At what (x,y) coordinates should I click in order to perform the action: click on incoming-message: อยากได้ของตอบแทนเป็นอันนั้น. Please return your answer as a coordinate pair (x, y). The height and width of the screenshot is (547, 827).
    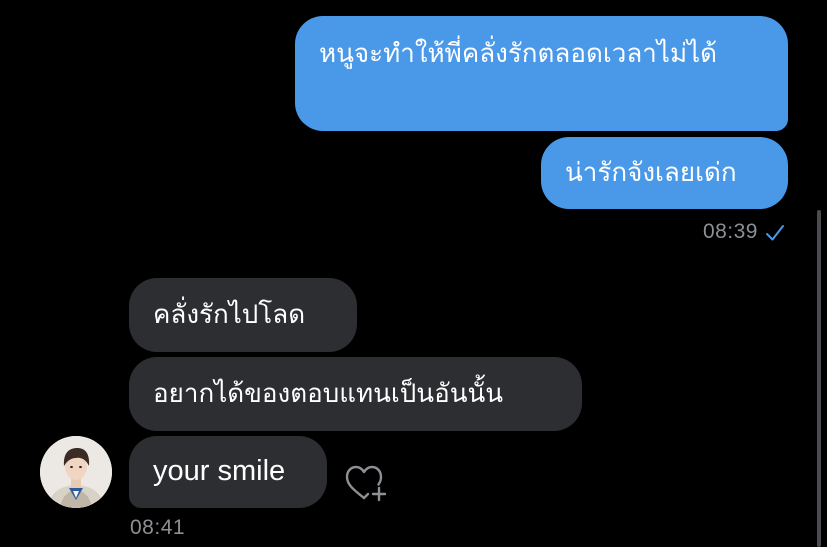
    Looking at the image, I should click on (355, 394).